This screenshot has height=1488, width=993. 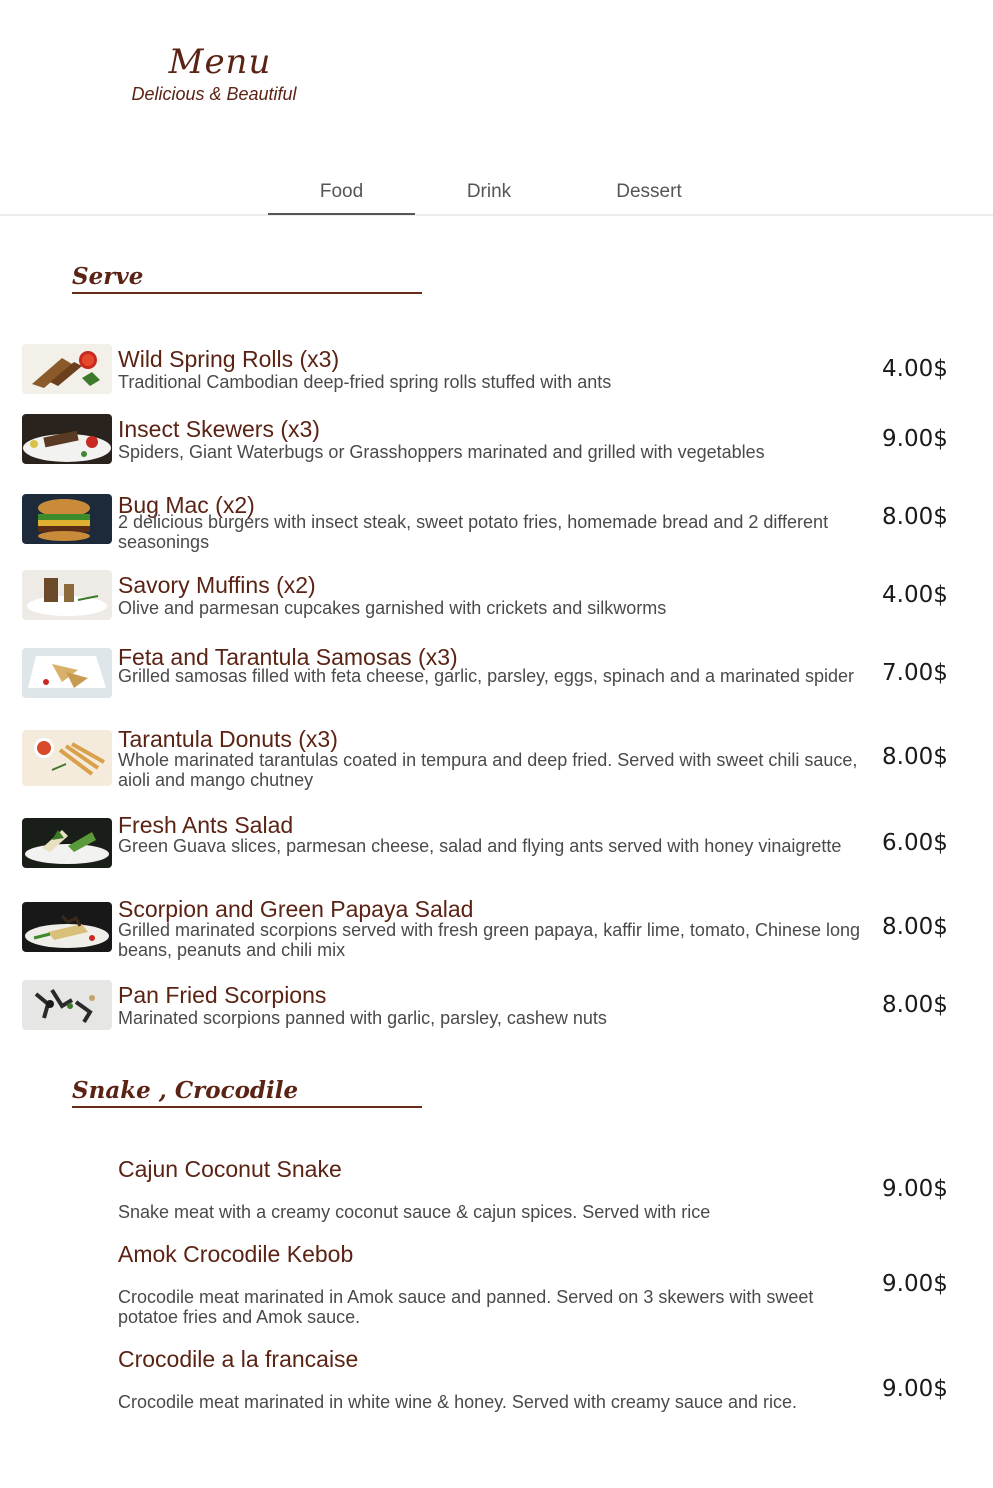 I want to click on item-price: 6.00$, so click(x=915, y=843).